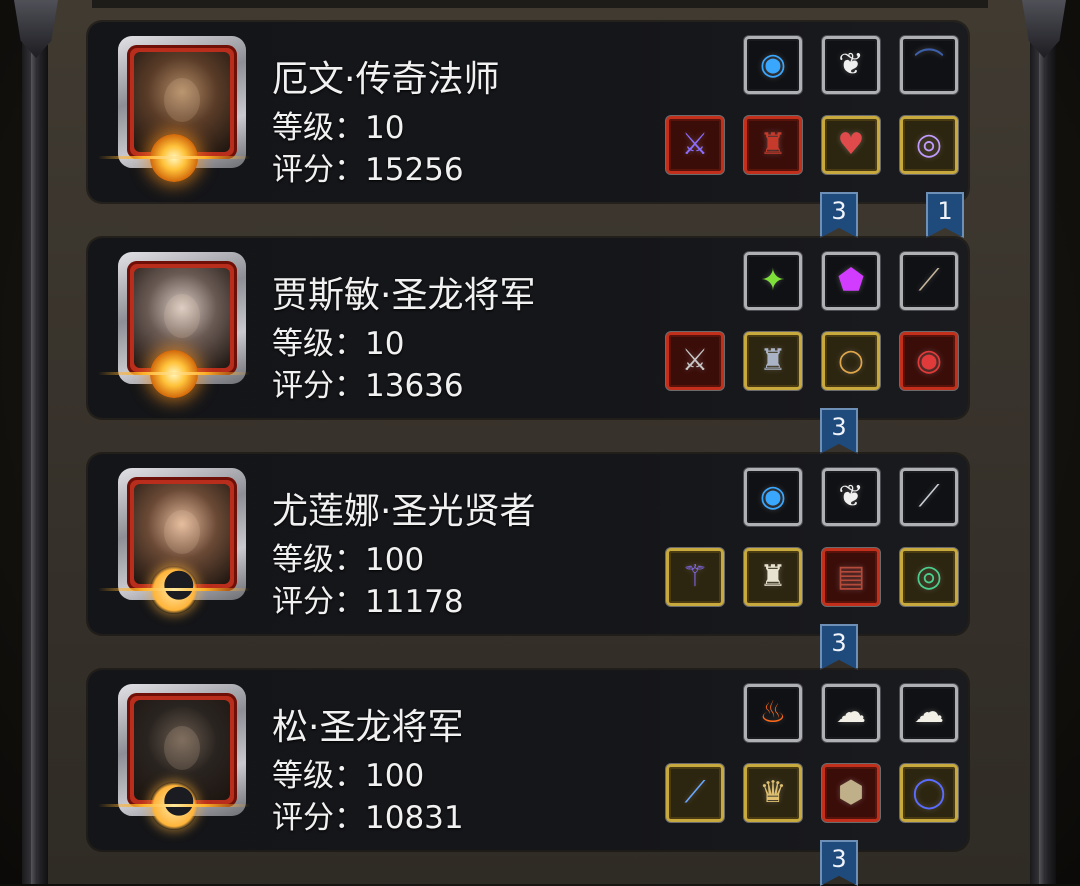 This screenshot has width=1080, height=886. What do you see at coordinates (404, 295) in the screenshot?
I see `hero-name: 贾斯敏·圣龙将军` at bounding box center [404, 295].